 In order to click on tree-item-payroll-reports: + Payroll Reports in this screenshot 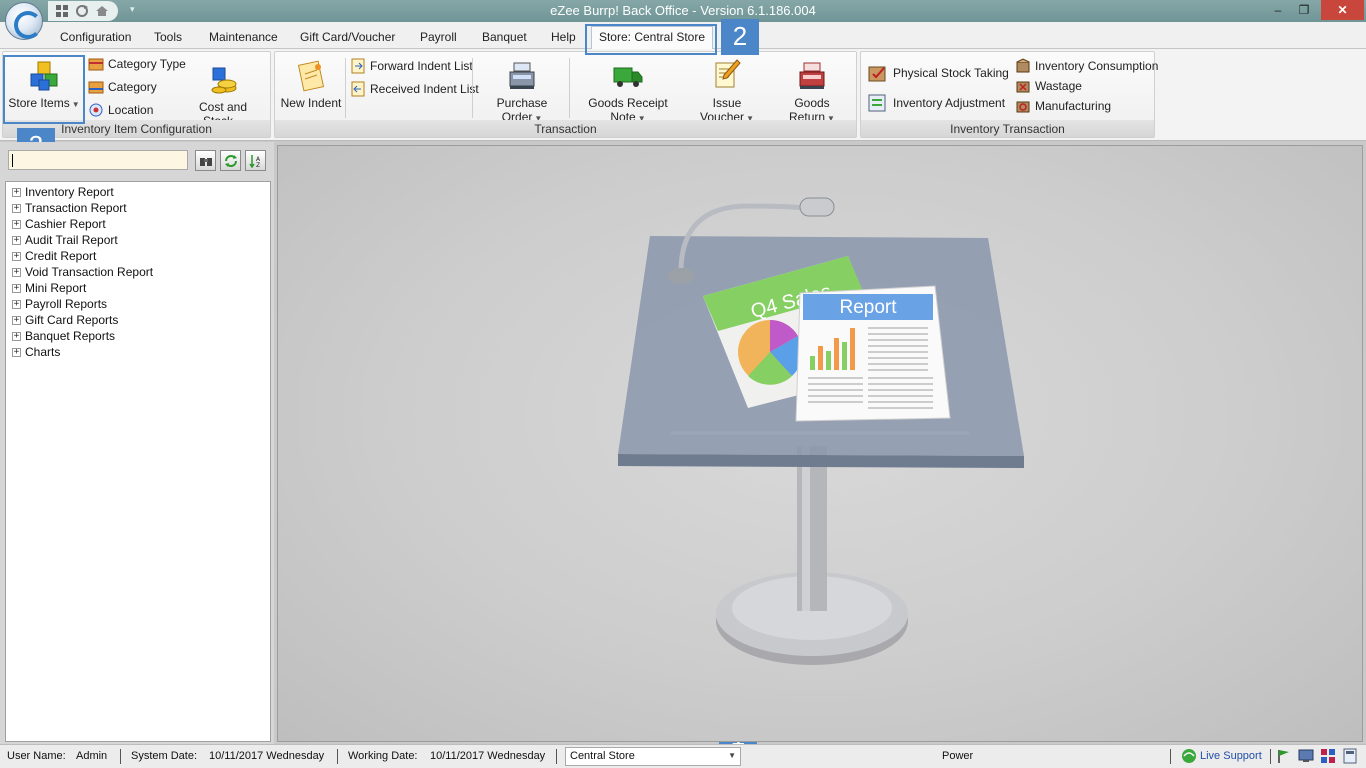, I will do `click(138, 304)`.